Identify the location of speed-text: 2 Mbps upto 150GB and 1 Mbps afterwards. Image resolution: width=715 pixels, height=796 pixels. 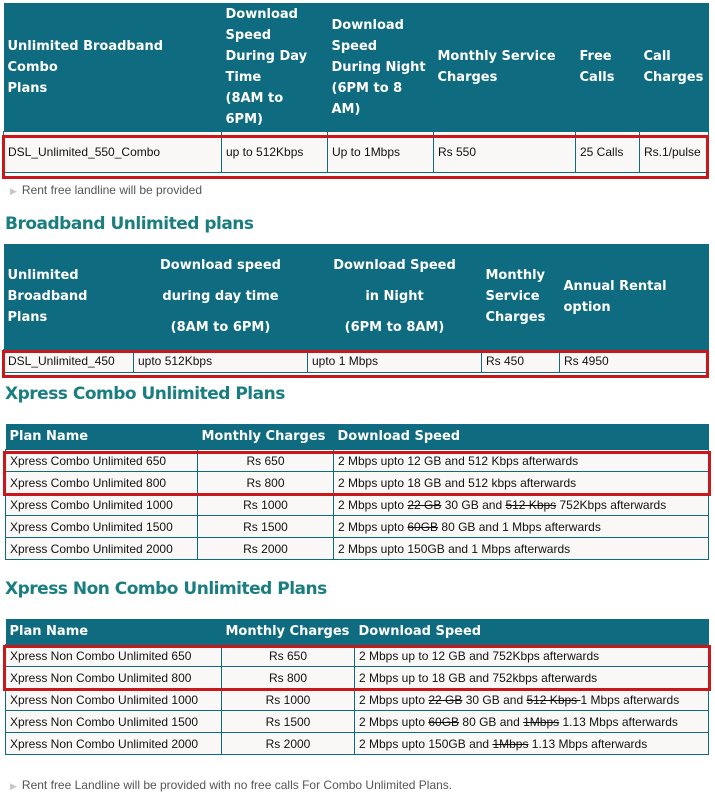
(454, 548).